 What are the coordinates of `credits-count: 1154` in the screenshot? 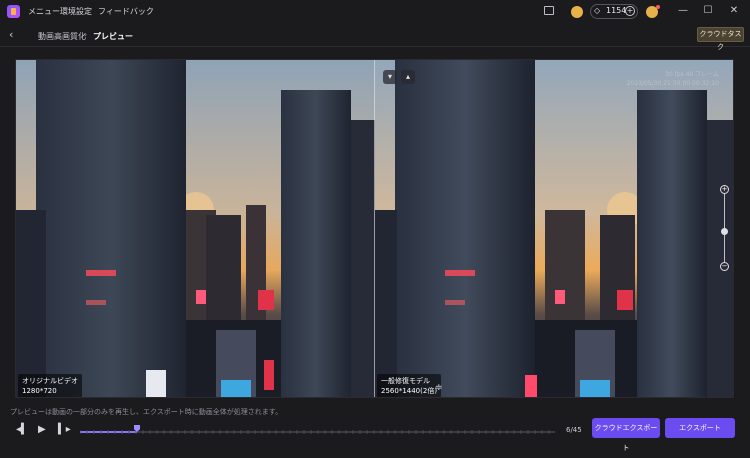 It's located at (616, 10).